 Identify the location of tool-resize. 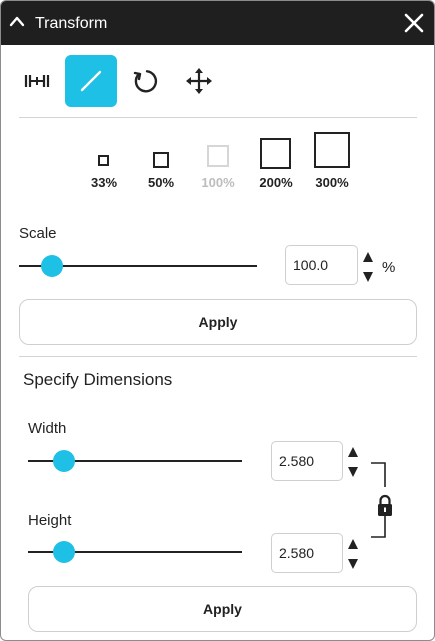
(37, 81).